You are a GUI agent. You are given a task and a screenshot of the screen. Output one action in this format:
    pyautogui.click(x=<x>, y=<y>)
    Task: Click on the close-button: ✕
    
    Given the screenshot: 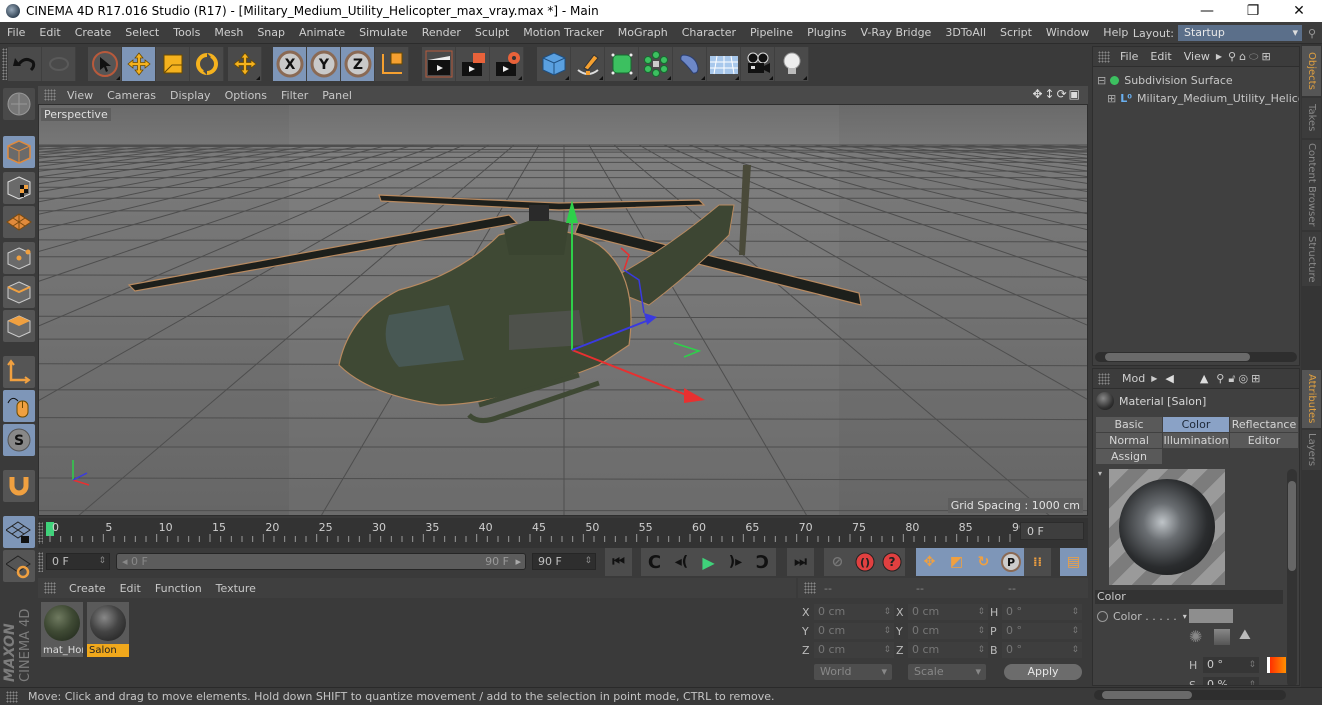 What is the action you would take?
    pyautogui.click(x=1299, y=11)
    